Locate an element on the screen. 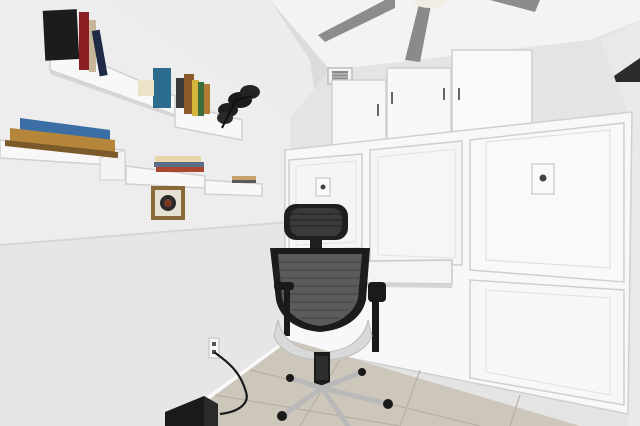  framed-picture is located at coordinates (168, 203).